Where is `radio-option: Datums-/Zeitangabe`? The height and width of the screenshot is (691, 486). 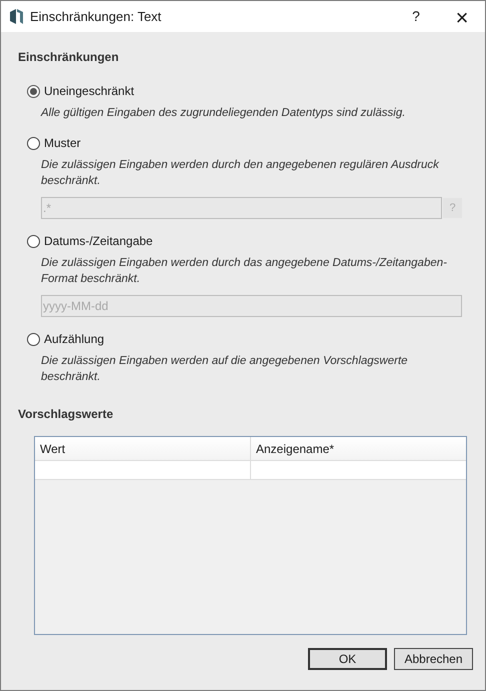 radio-option: Datums-/Zeitangabe is located at coordinates (247, 241).